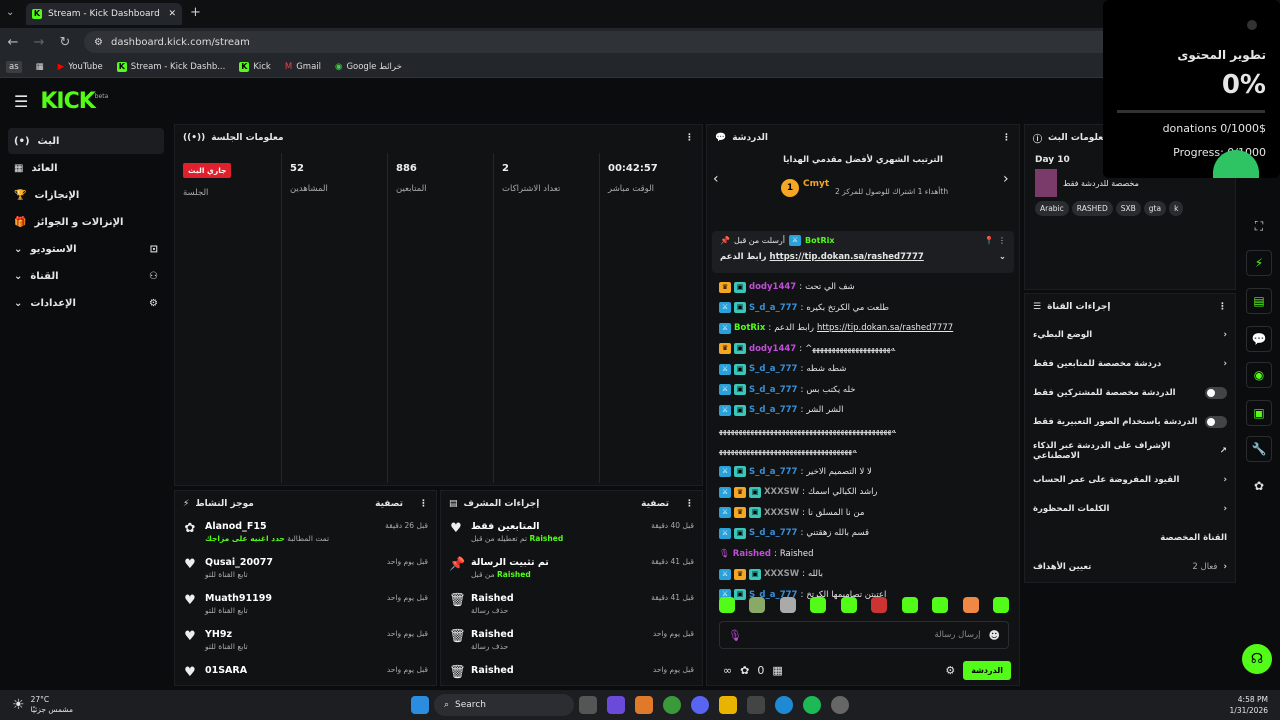  Describe the element at coordinates (40, 67) in the screenshot. I see `apps-grid-icon: ▦` at that location.